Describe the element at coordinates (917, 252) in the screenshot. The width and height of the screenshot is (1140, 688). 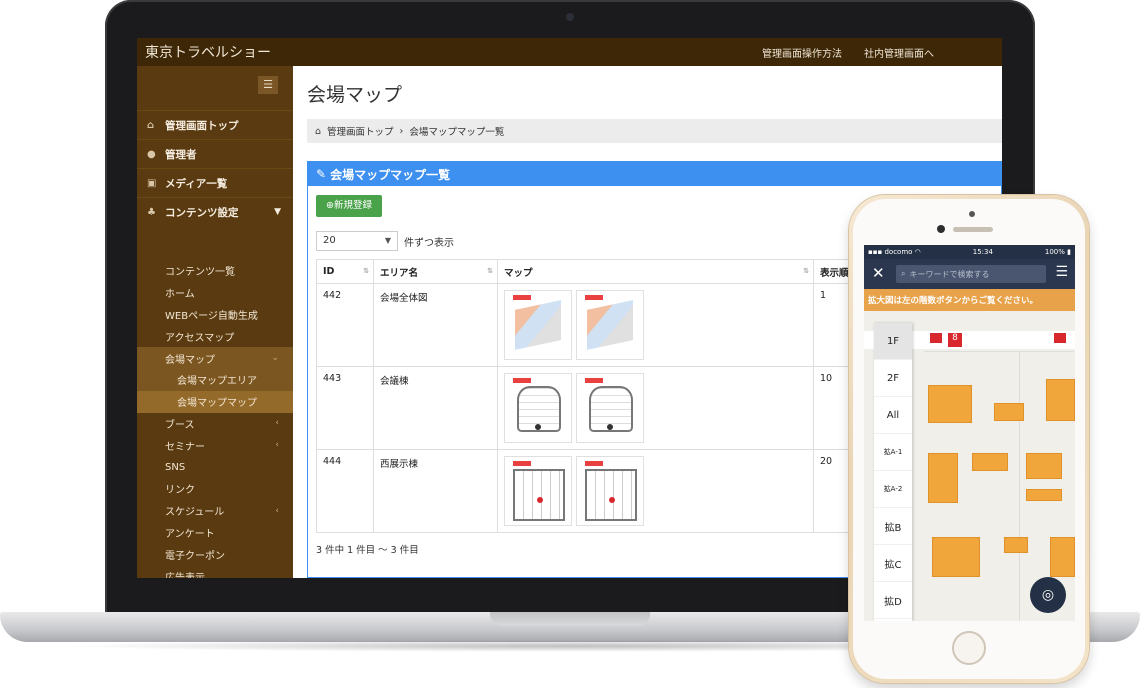
I see `wifi-icon: ◠` at that location.